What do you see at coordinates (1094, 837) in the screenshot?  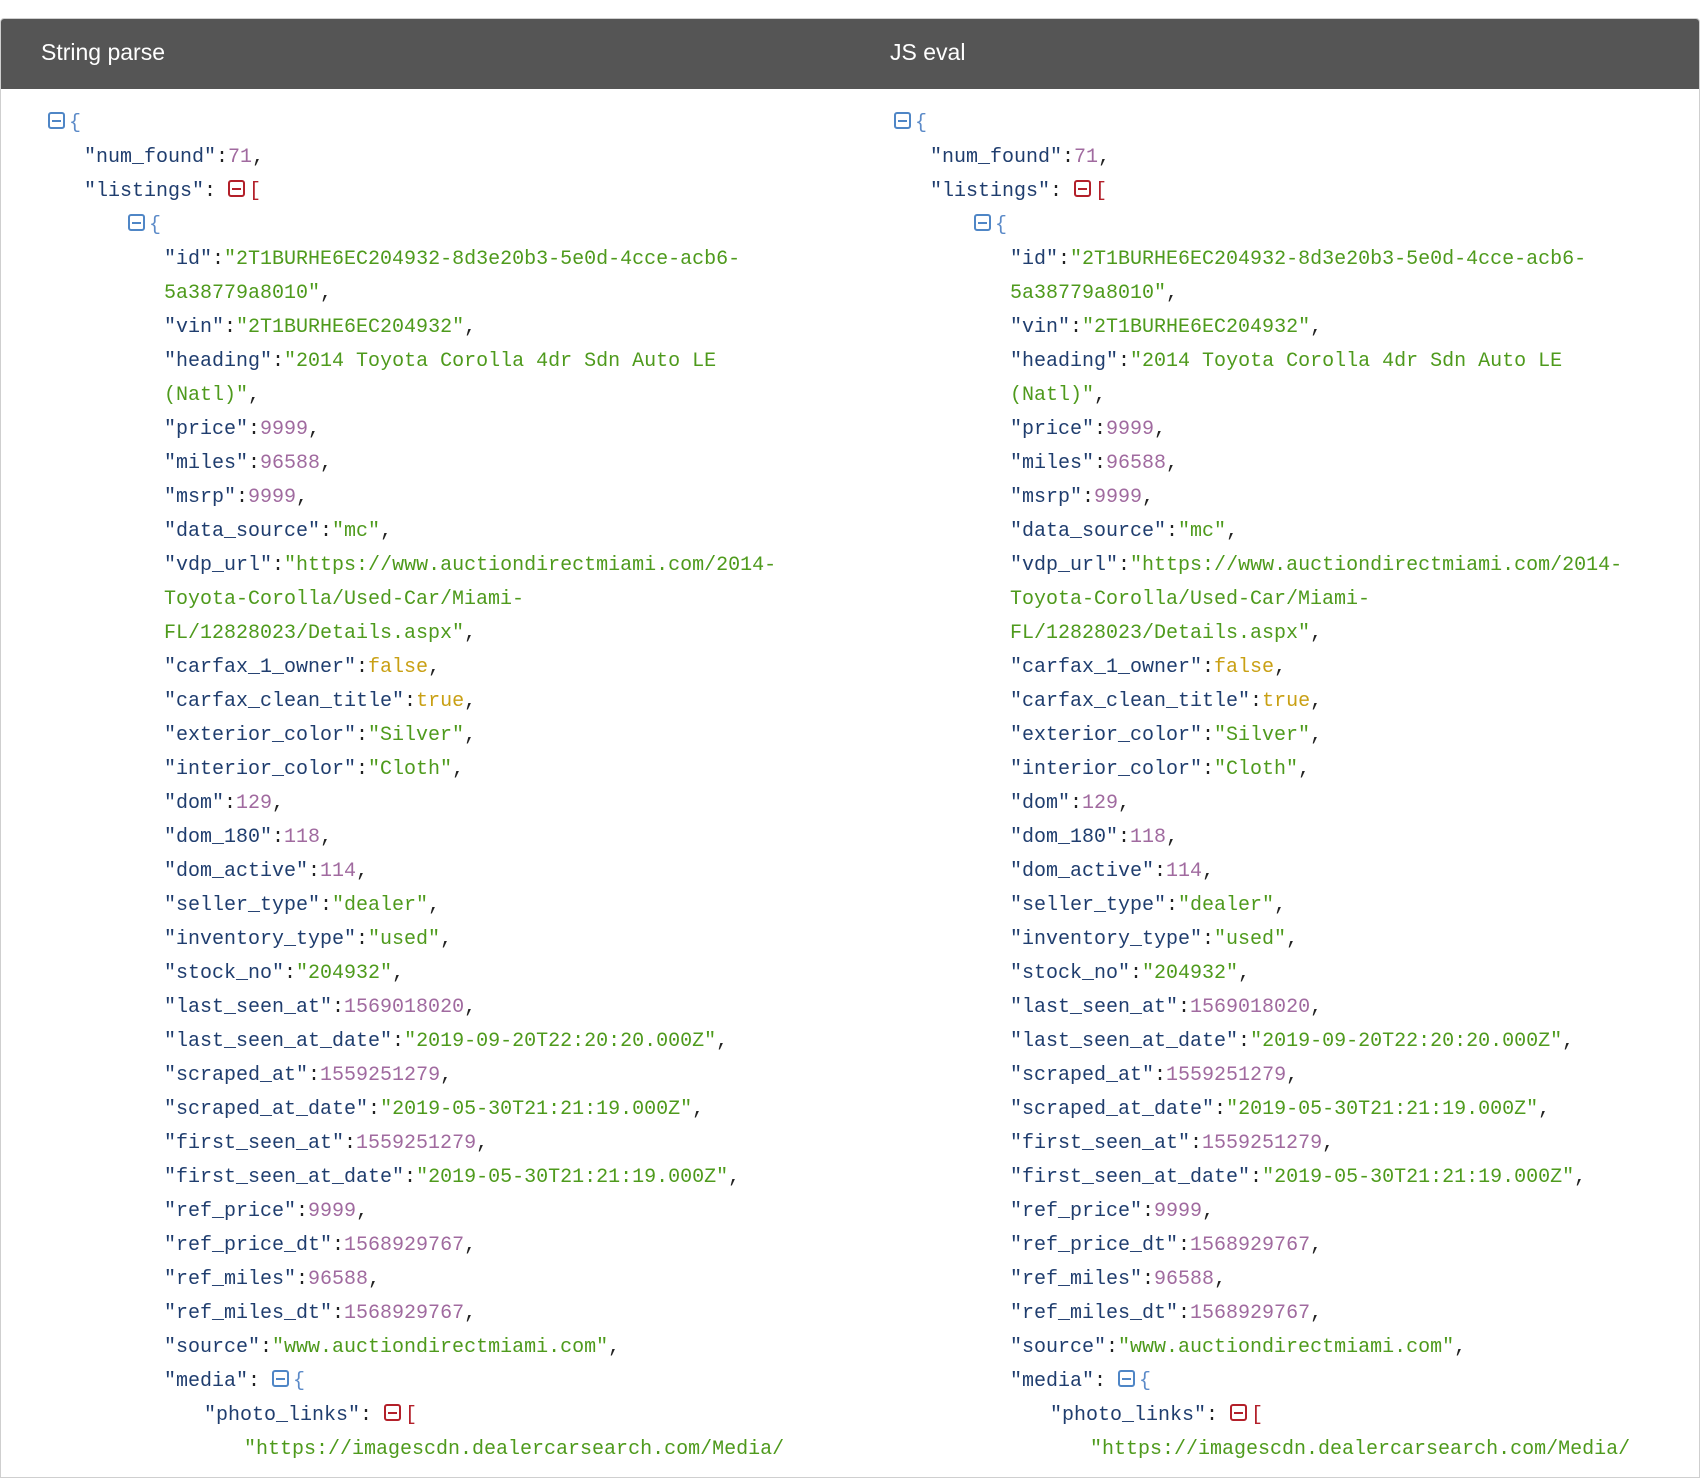 I see `json-line: "dom_180":118,` at bounding box center [1094, 837].